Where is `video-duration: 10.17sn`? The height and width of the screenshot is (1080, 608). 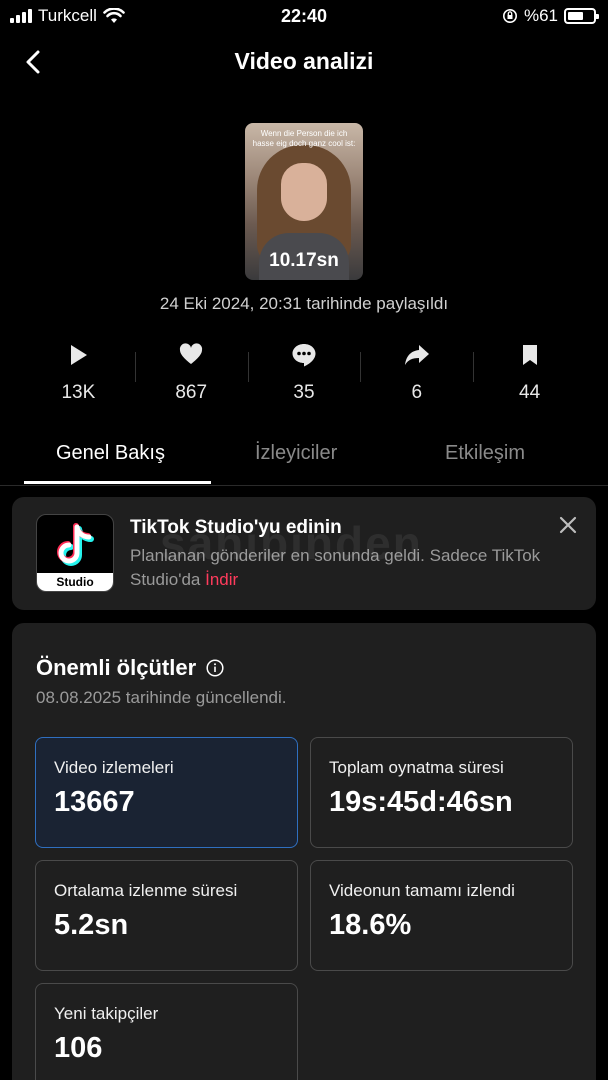 video-duration: 10.17sn is located at coordinates (304, 260).